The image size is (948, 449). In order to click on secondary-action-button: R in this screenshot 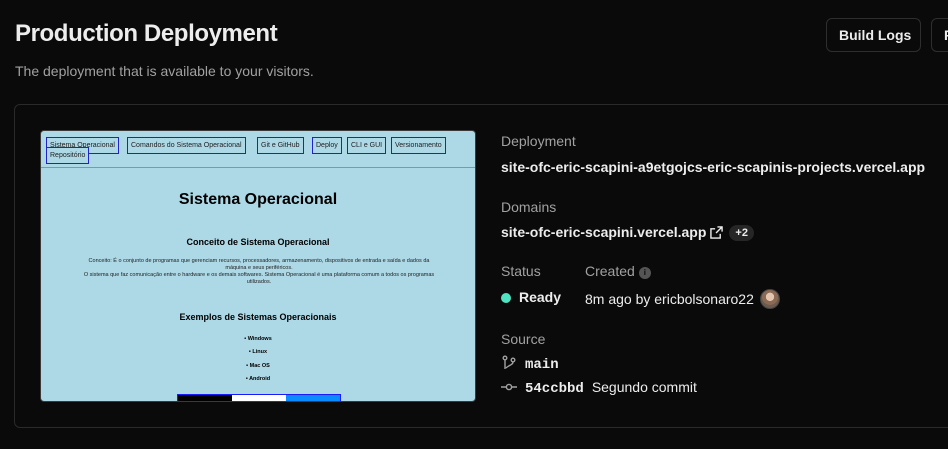, I will do `click(939, 35)`.